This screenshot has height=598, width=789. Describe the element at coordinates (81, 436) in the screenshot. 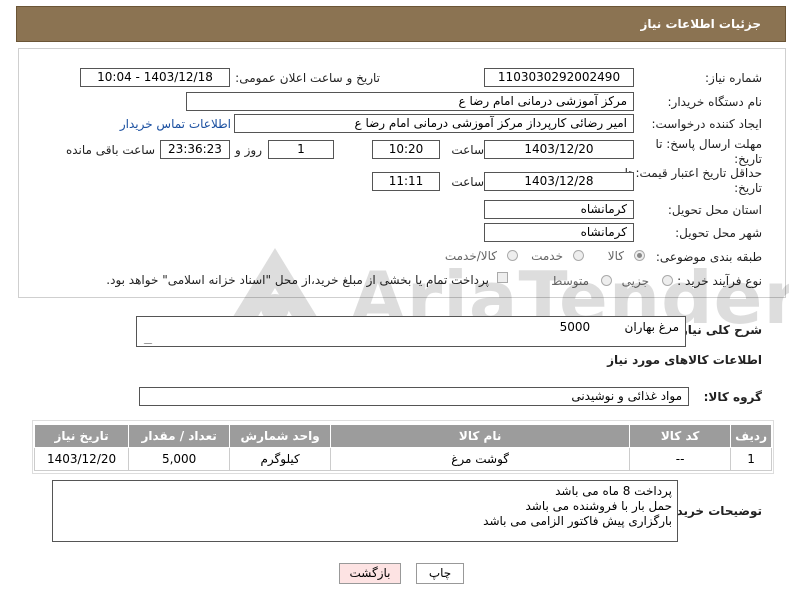

I see `col-need-date: تاریخ نیاز` at that location.